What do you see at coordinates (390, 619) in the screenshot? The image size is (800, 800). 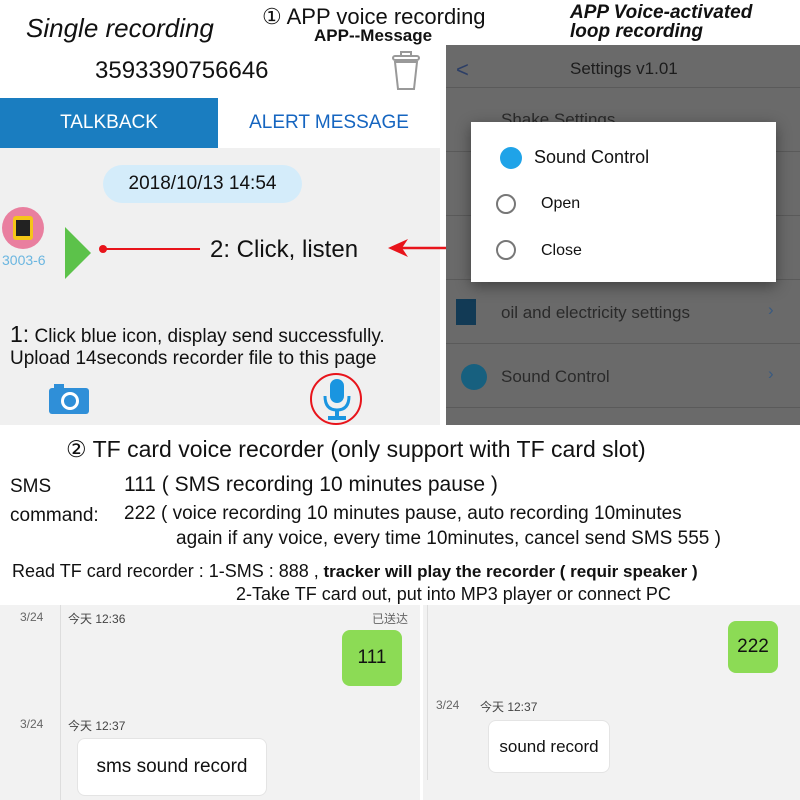 I see `delivery-status: 已送达` at bounding box center [390, 619].